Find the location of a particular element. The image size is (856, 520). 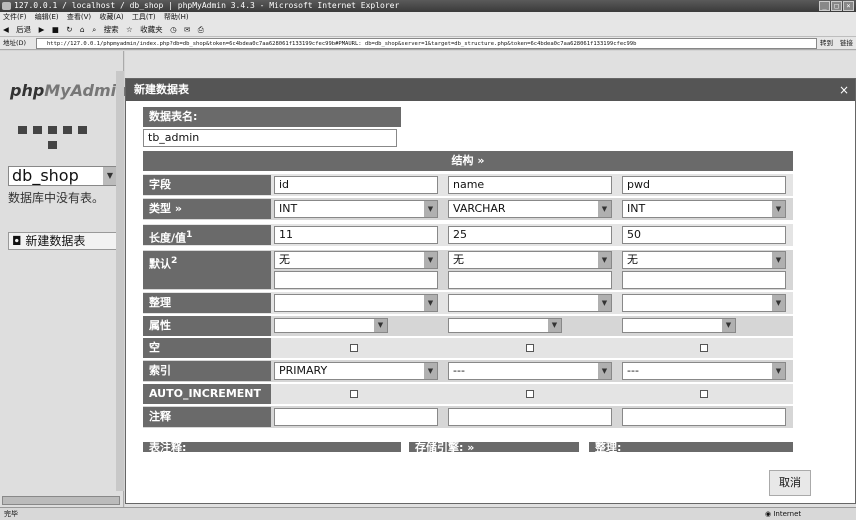

exit-icon is located at coordinates (37, 130).